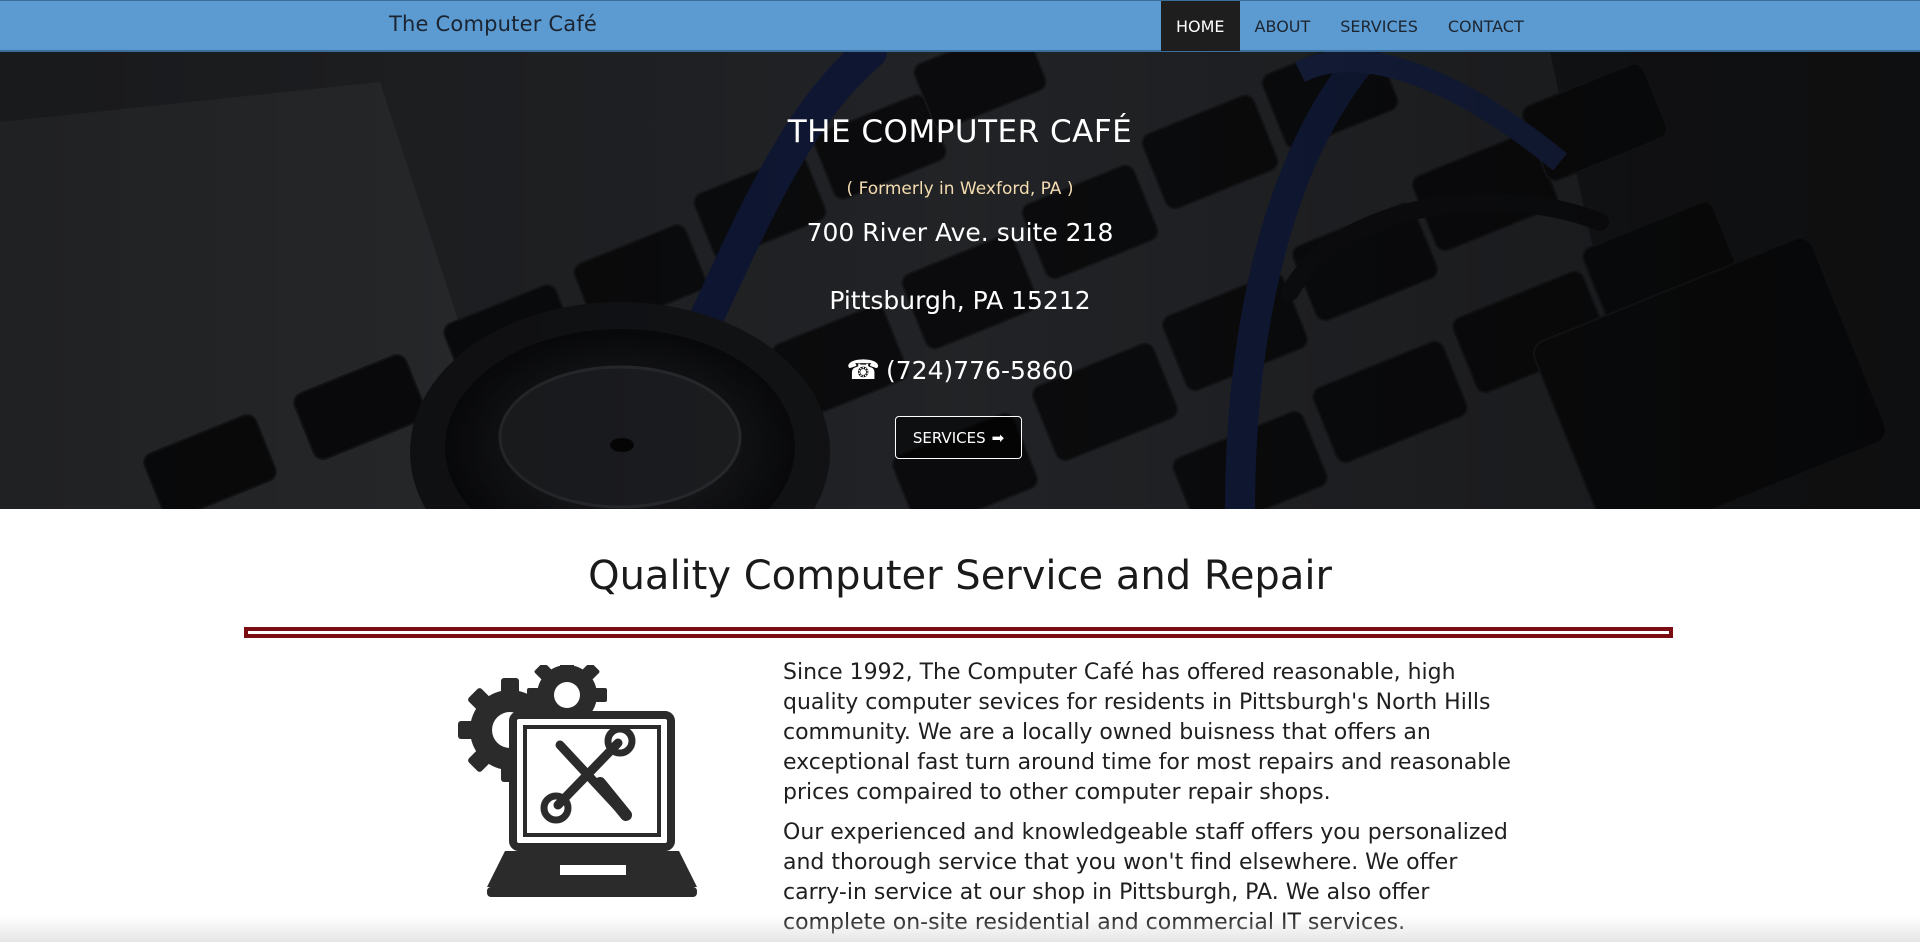 The width and height of the screenshot is (1920, 942). Describe the element at coordinates (1486, 26) in the screenshot. I see `nav-item-contact: CONTACT` at that location.